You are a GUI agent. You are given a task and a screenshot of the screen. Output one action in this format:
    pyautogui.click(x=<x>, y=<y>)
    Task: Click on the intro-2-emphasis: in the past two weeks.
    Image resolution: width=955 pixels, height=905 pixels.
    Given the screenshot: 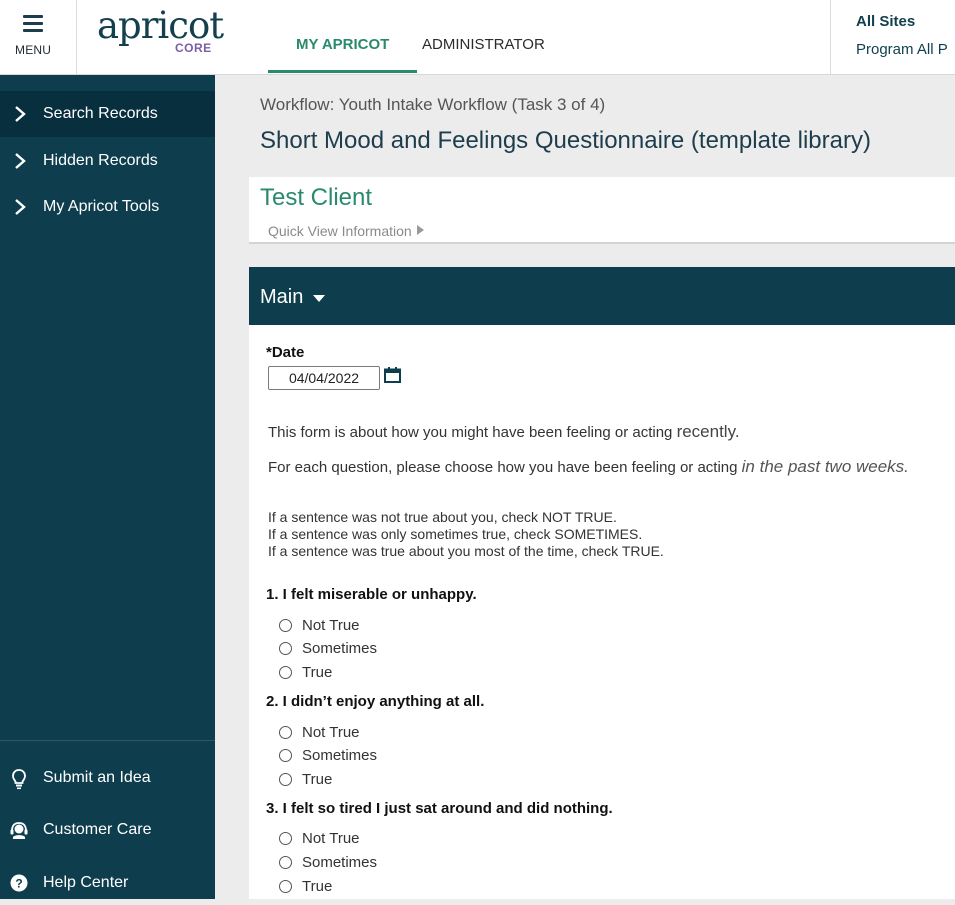 What is the action you would take?
    pyautogui.click(x=825, y=466)
    